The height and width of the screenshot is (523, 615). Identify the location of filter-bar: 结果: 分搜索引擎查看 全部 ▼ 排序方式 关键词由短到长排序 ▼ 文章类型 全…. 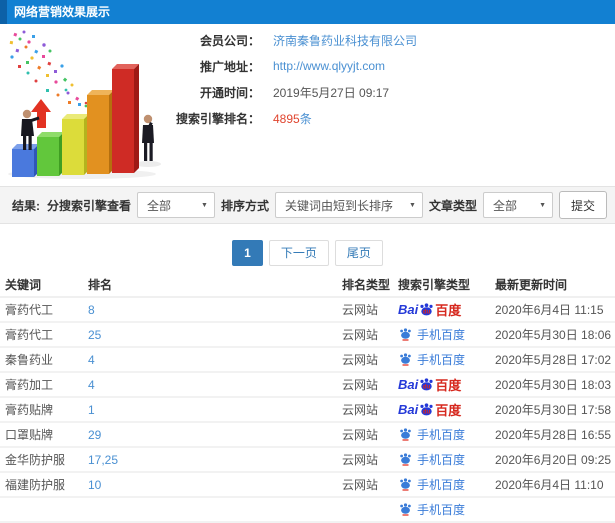
(307, 205).